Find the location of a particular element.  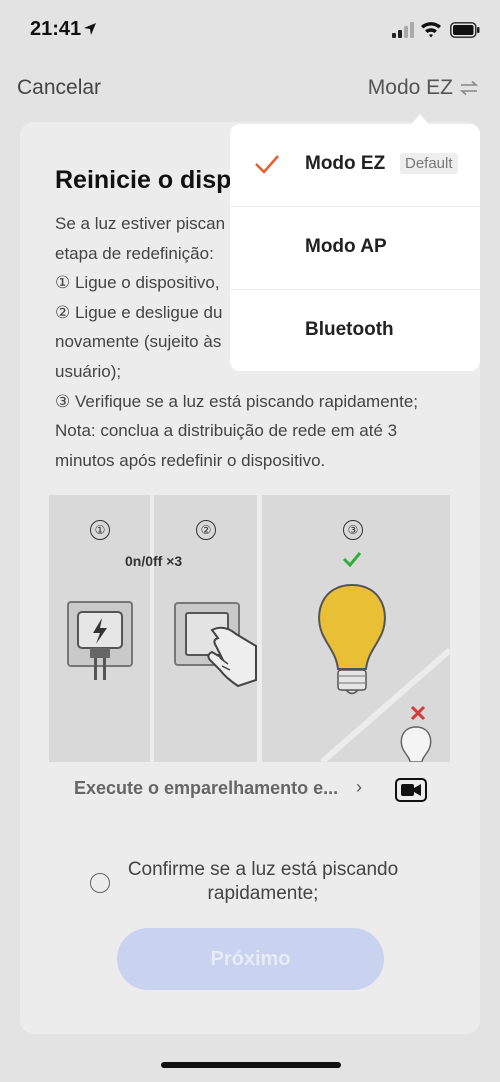

menu-item-bluetooth: Bluetooth is located at coordinates (355, 330).